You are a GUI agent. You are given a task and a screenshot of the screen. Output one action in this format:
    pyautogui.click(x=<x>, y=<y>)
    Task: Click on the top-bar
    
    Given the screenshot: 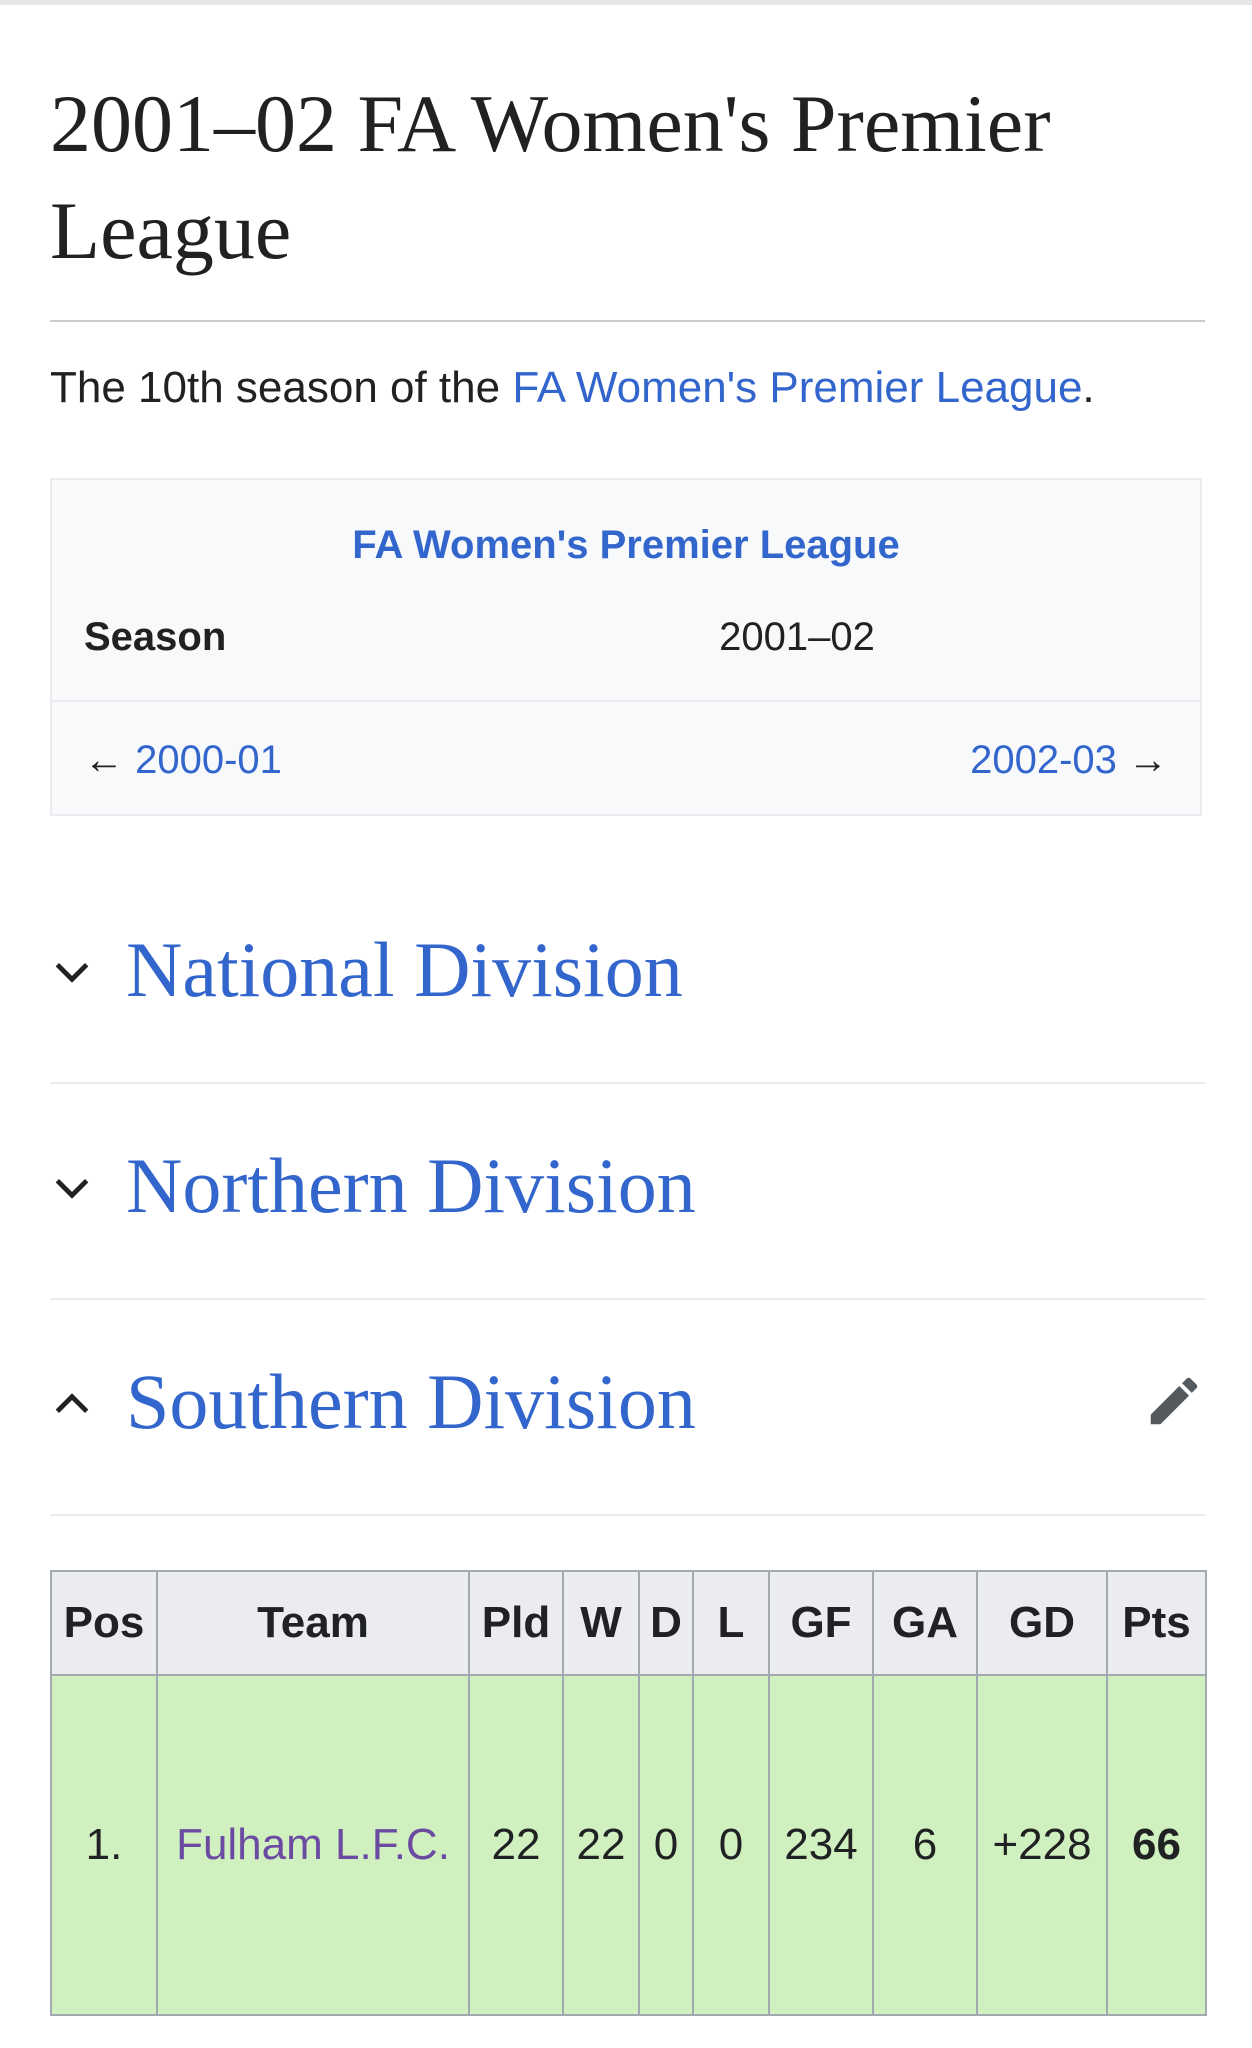 What is the action you would take?
    pyautogui.click(x=626, y=2)
    